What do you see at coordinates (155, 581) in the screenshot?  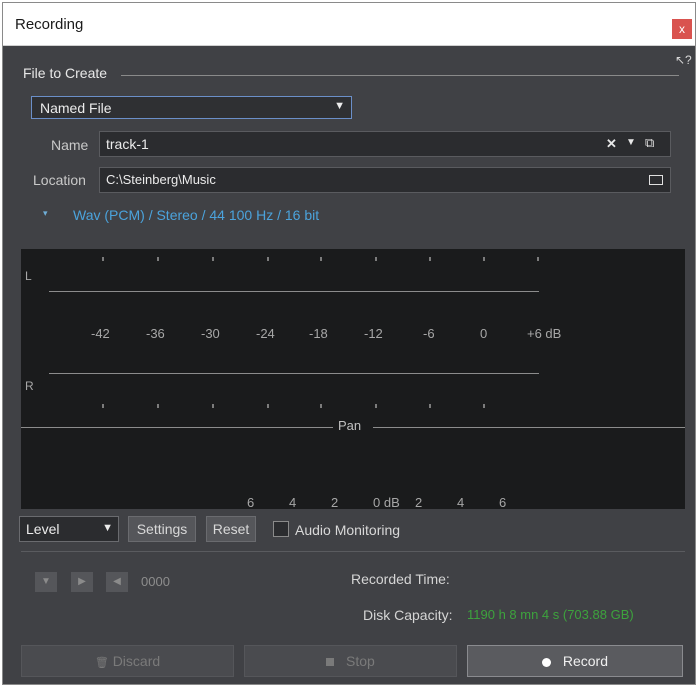 I see `time-counter: 0000` at bounding box center [155, 581].